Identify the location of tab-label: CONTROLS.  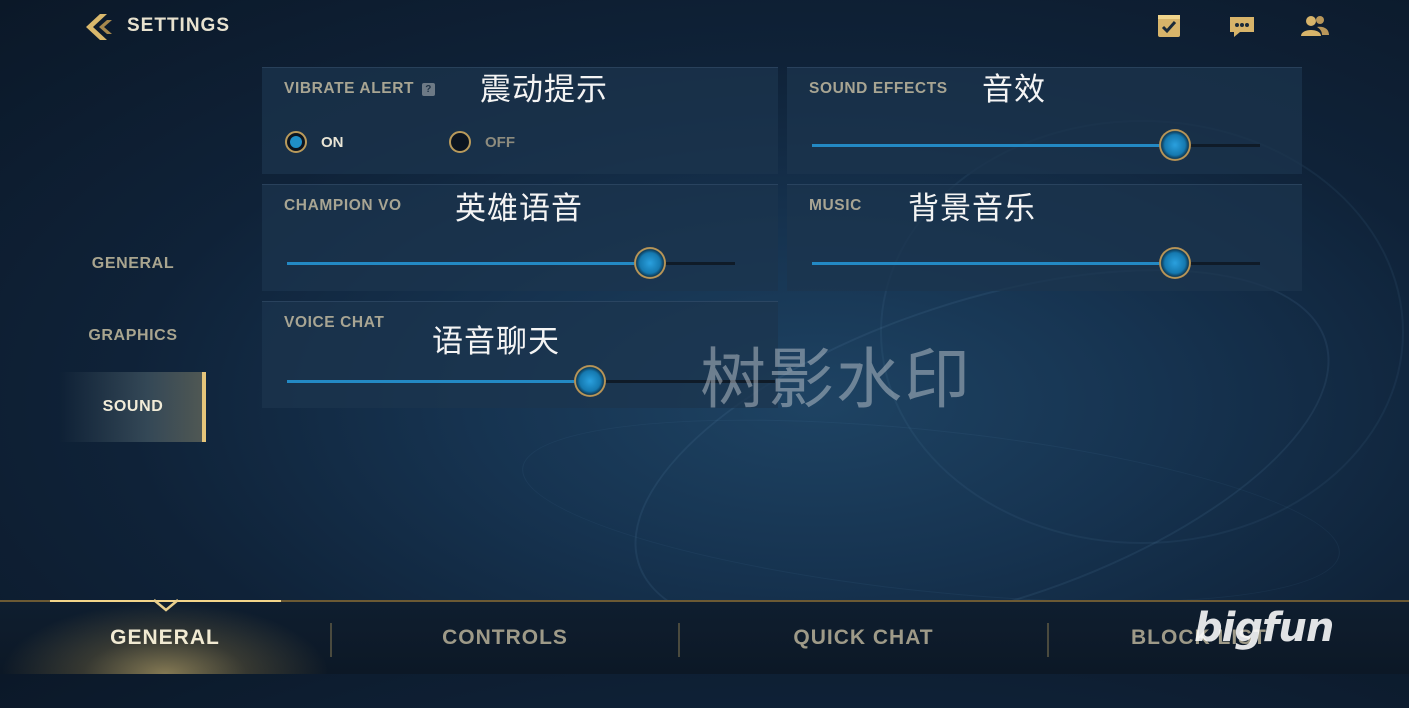
(505, 637).